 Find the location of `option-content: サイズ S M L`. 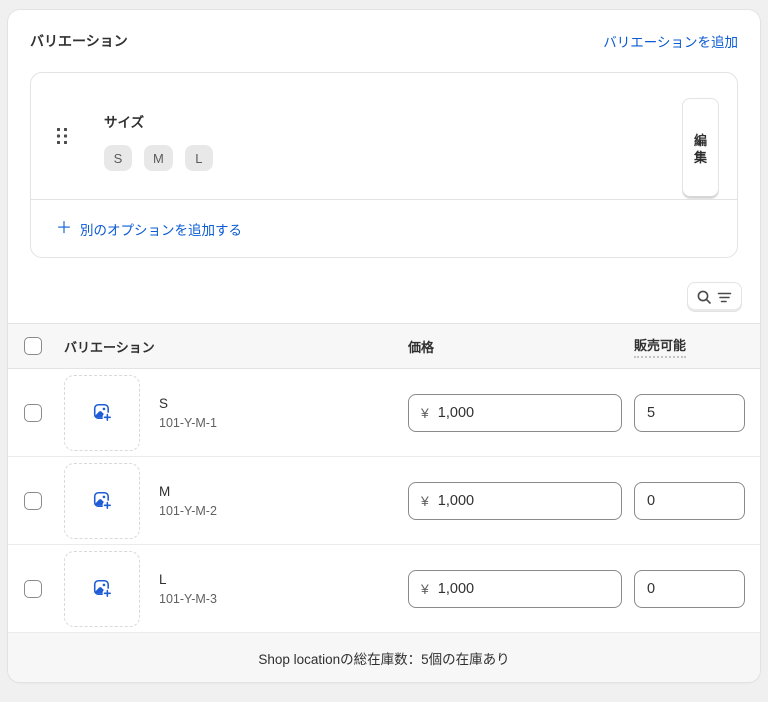

option-content: サイズ S M L is located at coordinates (393, 146).